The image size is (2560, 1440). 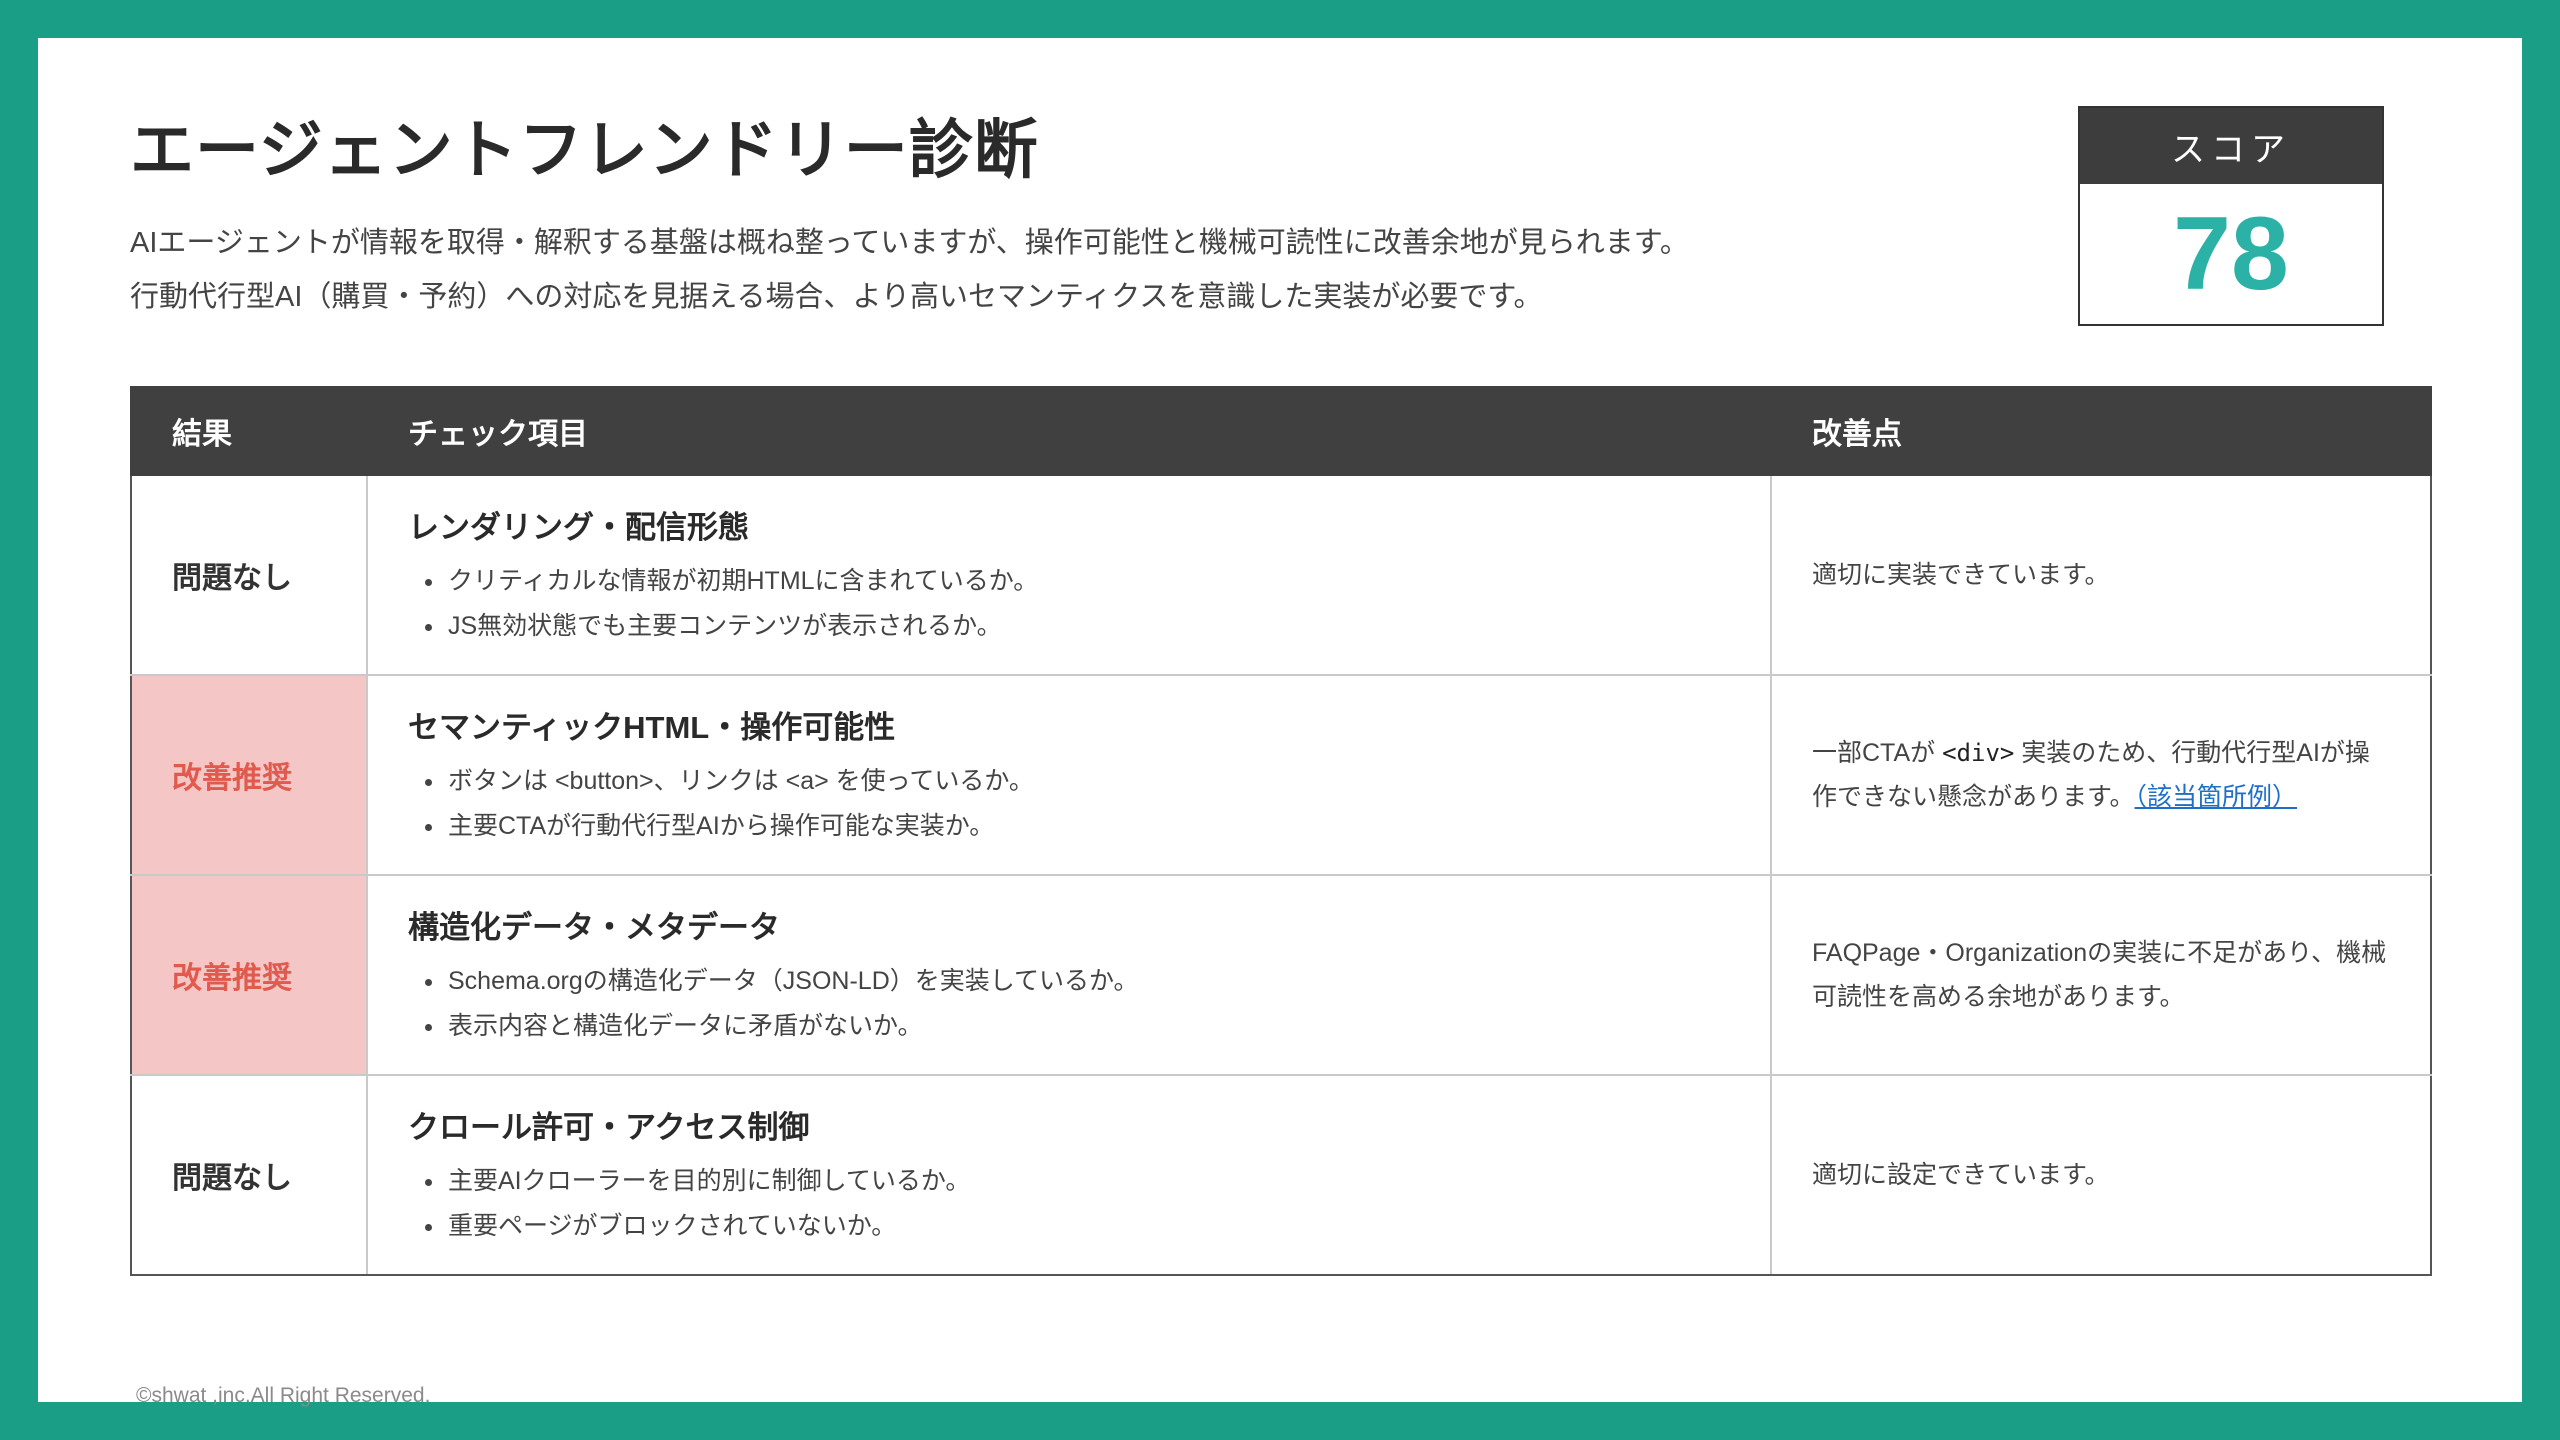 What do you see at coordinates (2216, 797) in the screenshot?
I see `example-location-link: （該当箇所例）` at bounding box center [2216, 797].